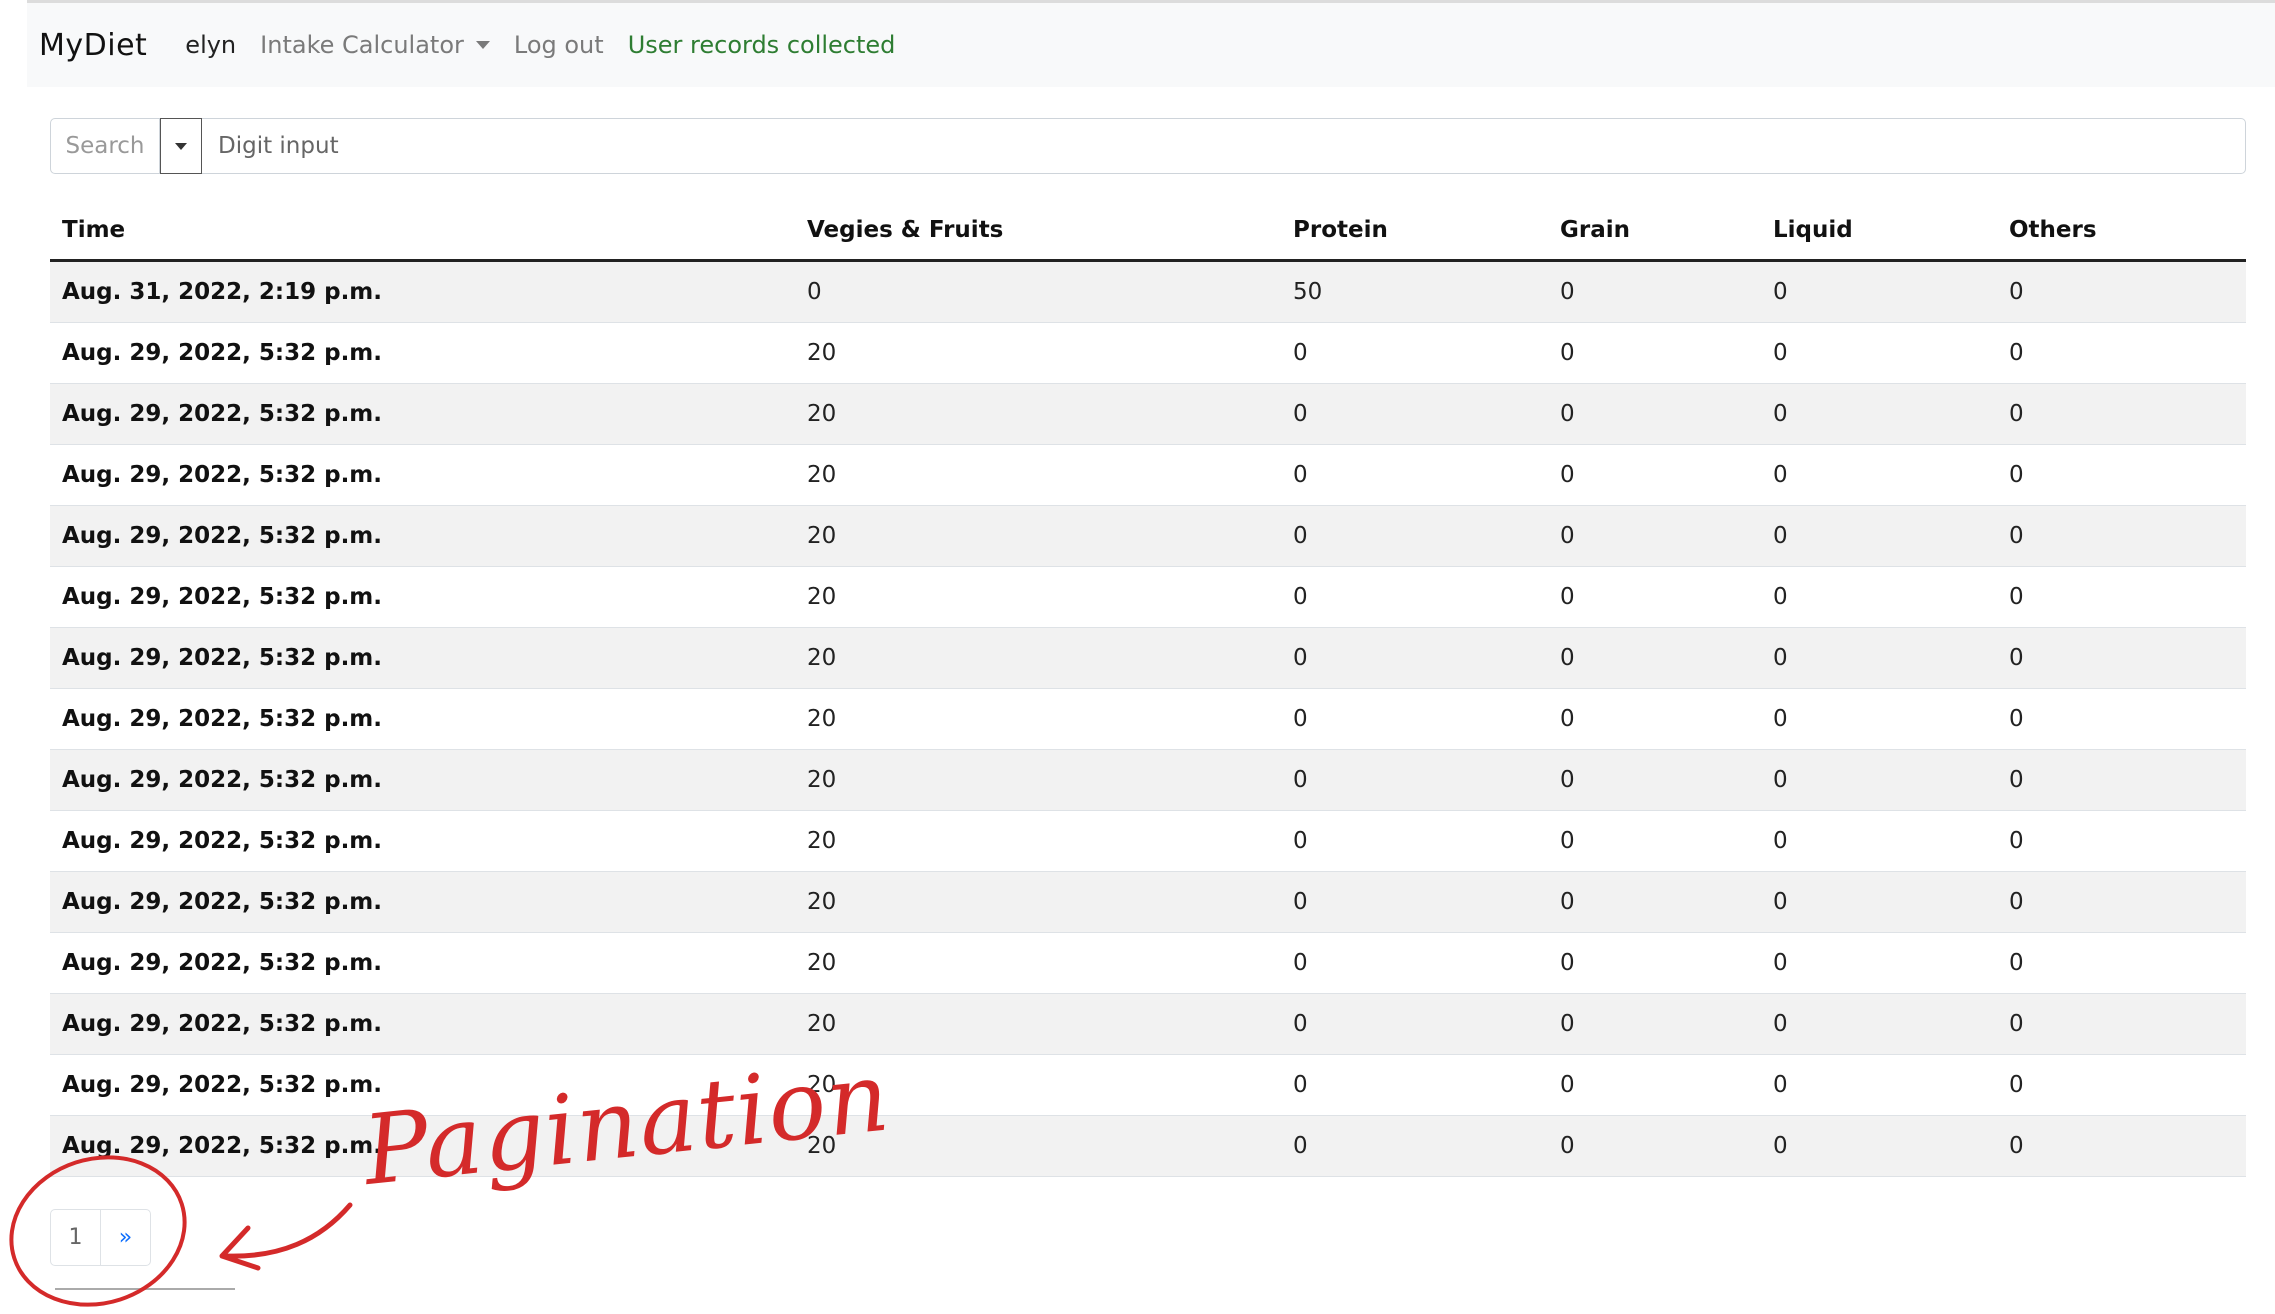 The height and width of the screenshot is (1314, 2275). I want to click on nav-username: elyn, so click(210, 45).